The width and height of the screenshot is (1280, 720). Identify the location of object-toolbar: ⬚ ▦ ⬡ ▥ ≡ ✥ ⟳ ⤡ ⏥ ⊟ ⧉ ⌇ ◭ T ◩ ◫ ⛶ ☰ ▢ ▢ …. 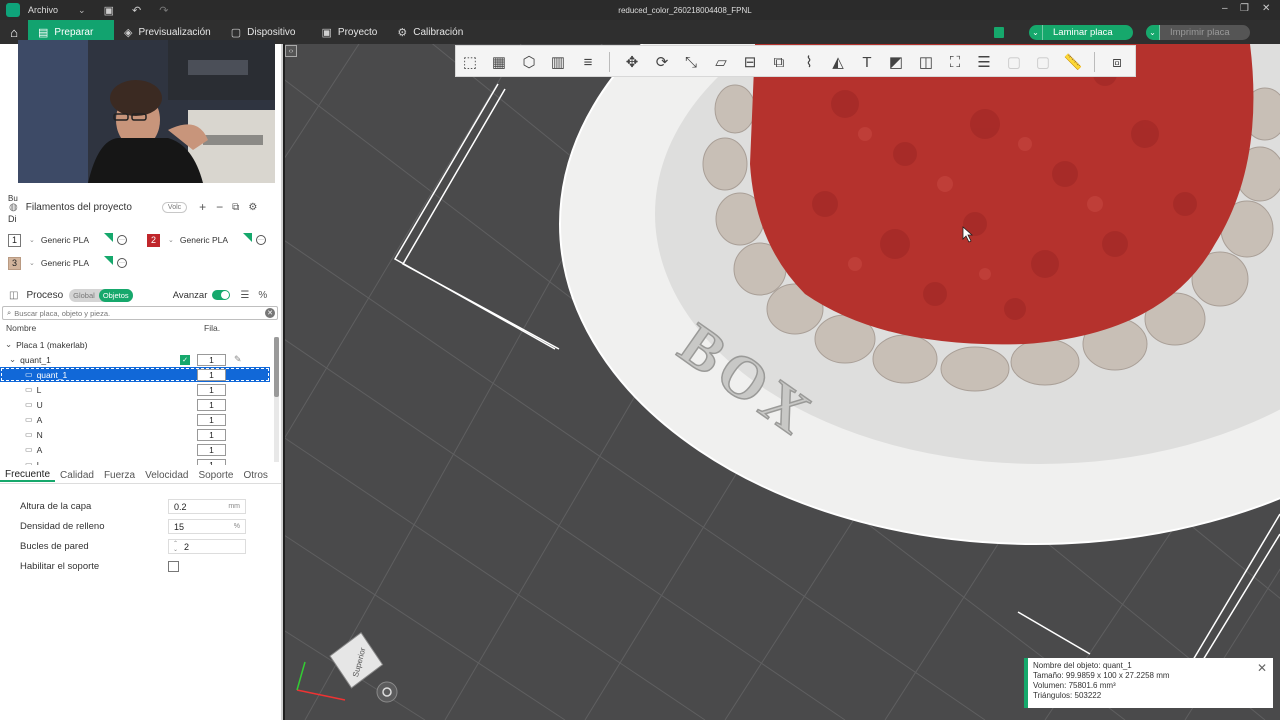
(795, 61).